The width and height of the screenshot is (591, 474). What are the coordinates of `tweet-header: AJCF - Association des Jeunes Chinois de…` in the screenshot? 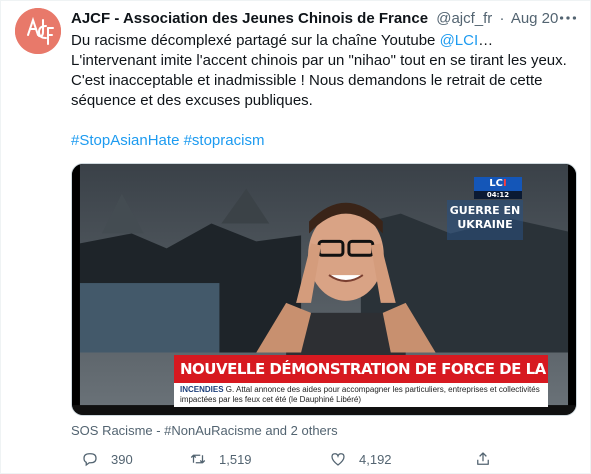 It's located at (325, 20).